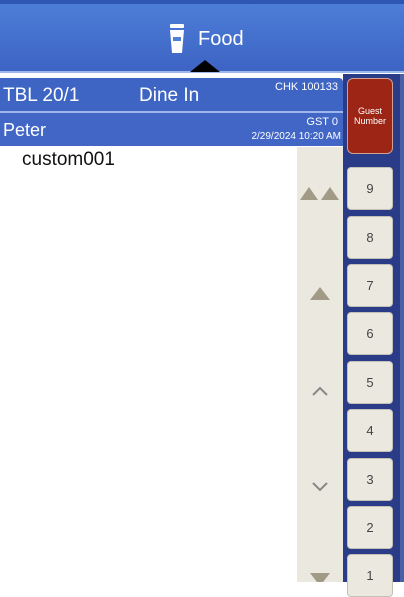  What do you see at coordinates (370, 382) in the screenshot?
I see `number-5-button: 5` at bounding box center [370, 382].